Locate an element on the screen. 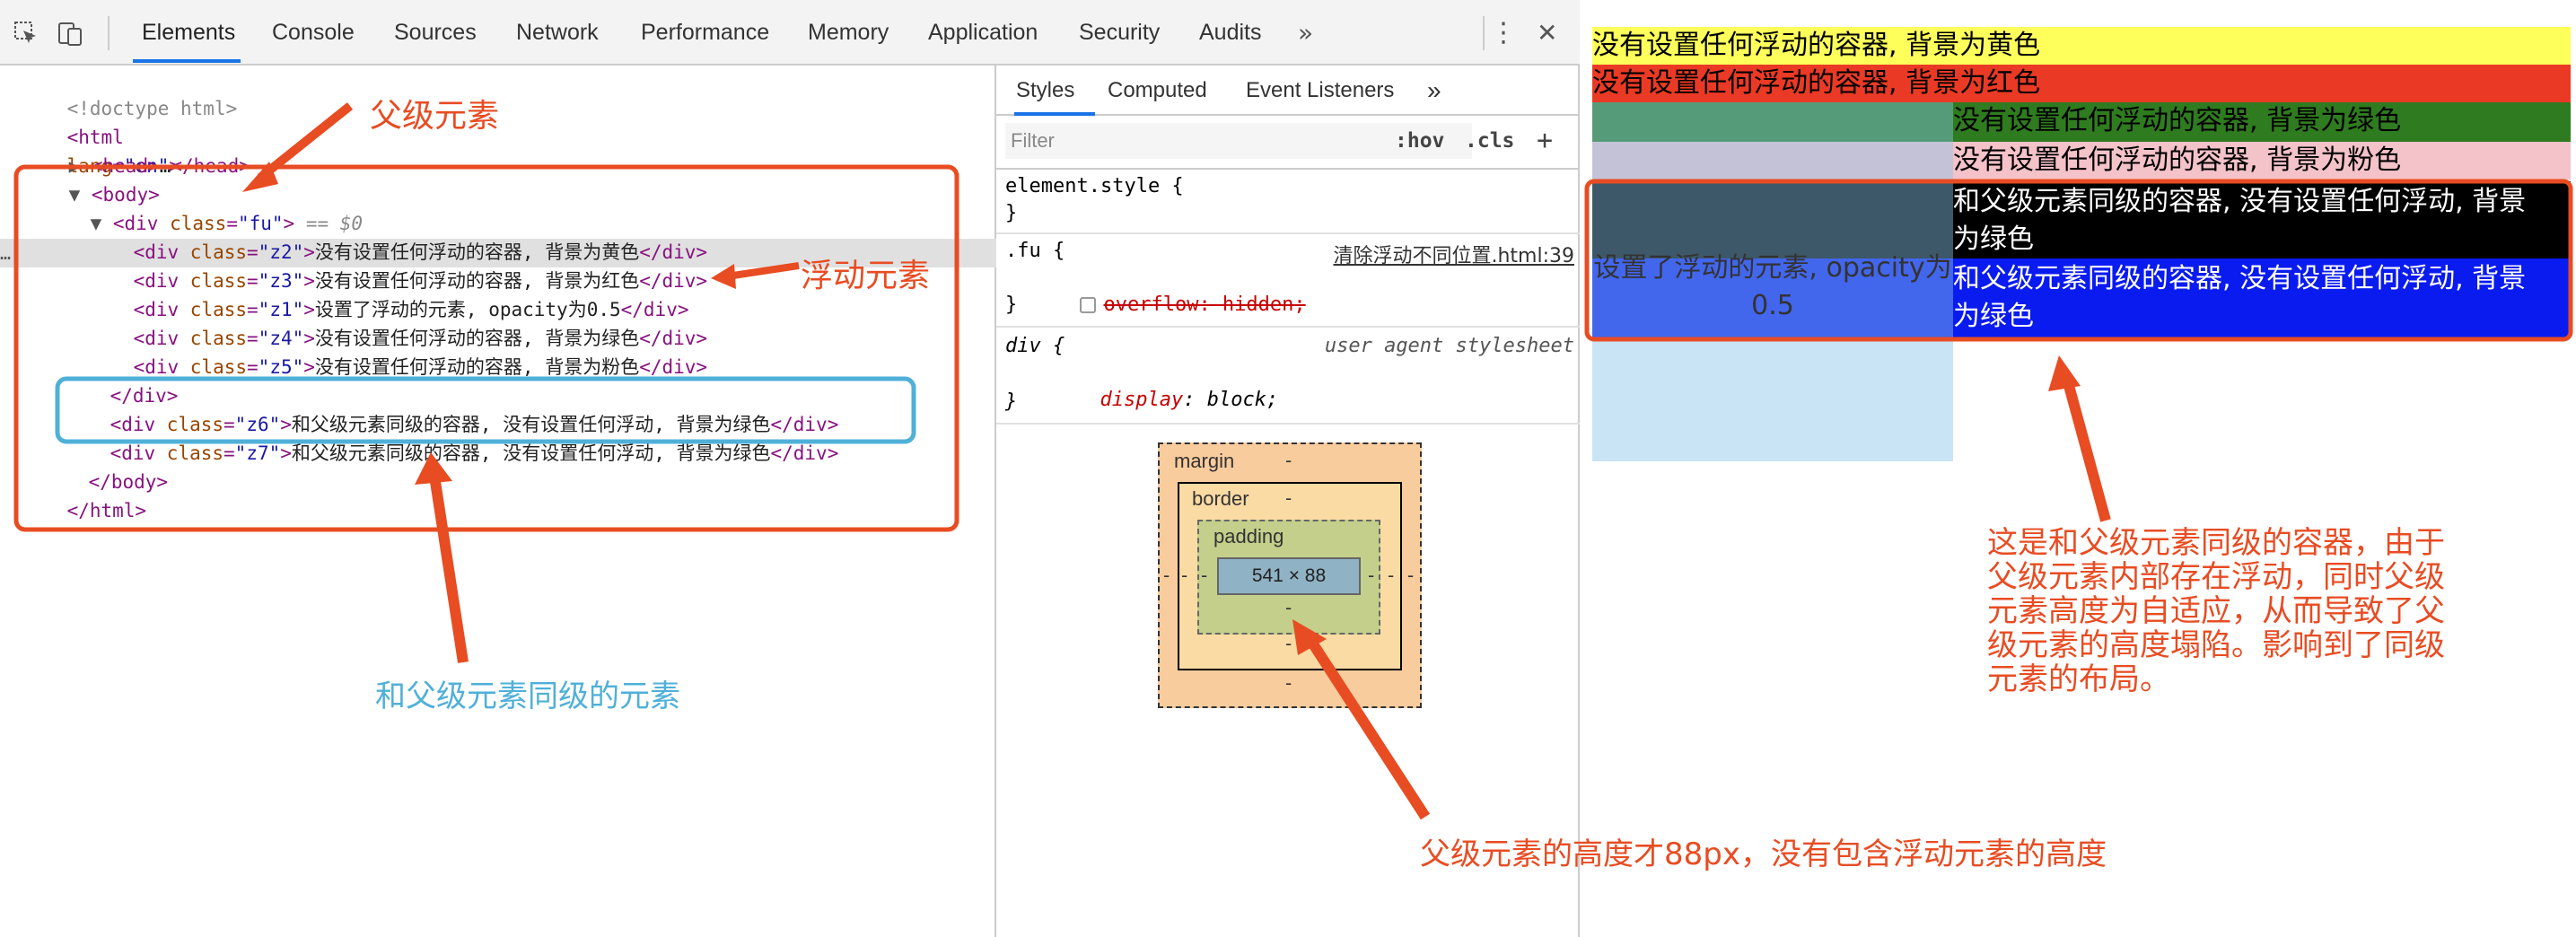 The height and width of the screenshot is (937, 2576). annotation-floating: 浮动元素 is located at coordinates (866, 276).